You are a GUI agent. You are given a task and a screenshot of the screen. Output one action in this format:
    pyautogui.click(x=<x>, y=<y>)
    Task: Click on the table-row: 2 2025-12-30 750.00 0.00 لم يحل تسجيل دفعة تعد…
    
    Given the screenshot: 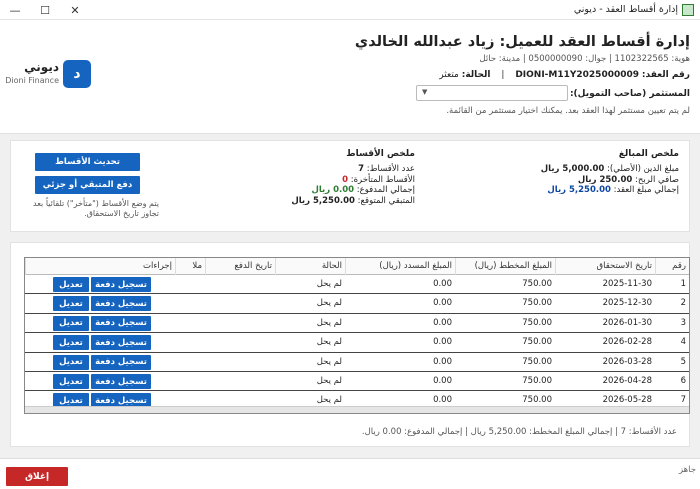 What is the action you would take?
    pyautogui.click(x=357, y=304)
    